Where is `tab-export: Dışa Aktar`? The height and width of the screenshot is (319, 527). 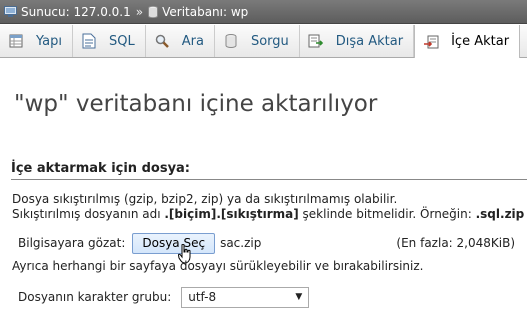 tab-export: Dışa Aktar is located at coordinates (357, 41).